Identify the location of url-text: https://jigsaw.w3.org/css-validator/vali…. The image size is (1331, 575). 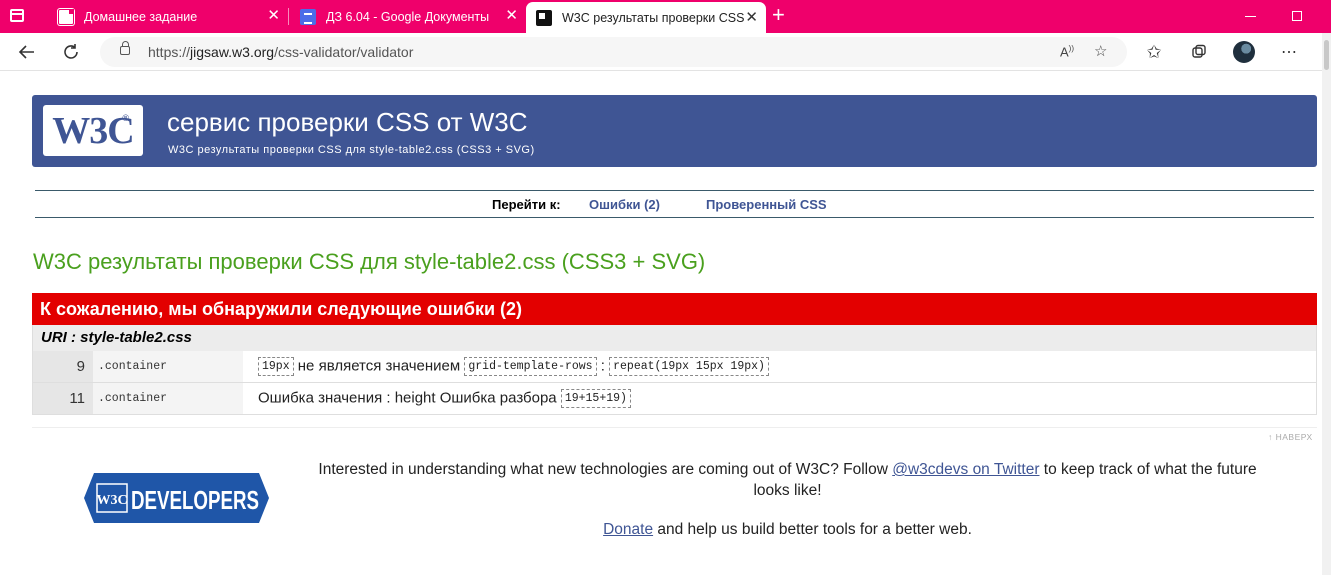
(280, 52).